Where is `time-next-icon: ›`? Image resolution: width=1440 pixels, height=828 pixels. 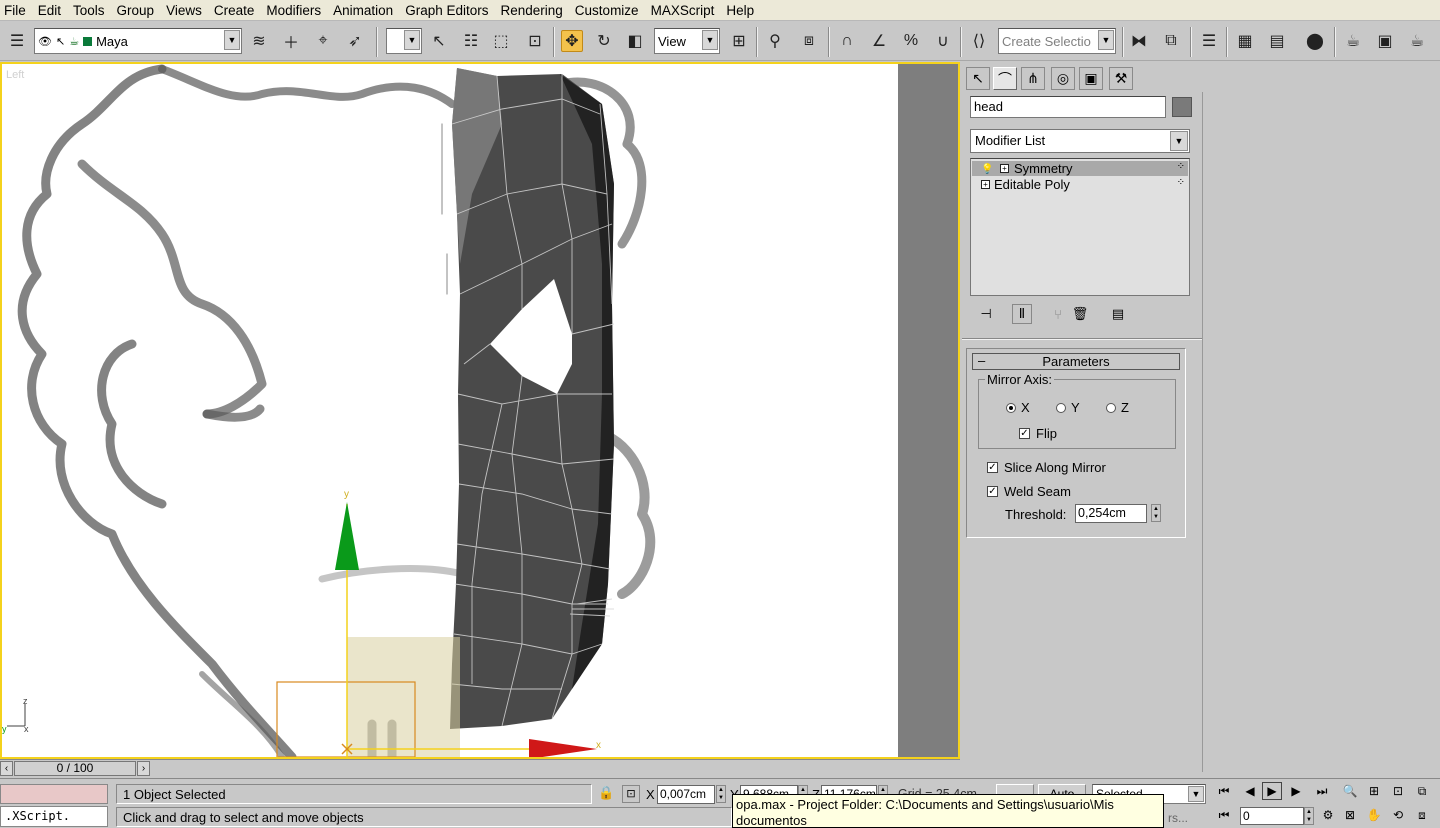 time-next-icon: › is located at coordinates (143, 768).